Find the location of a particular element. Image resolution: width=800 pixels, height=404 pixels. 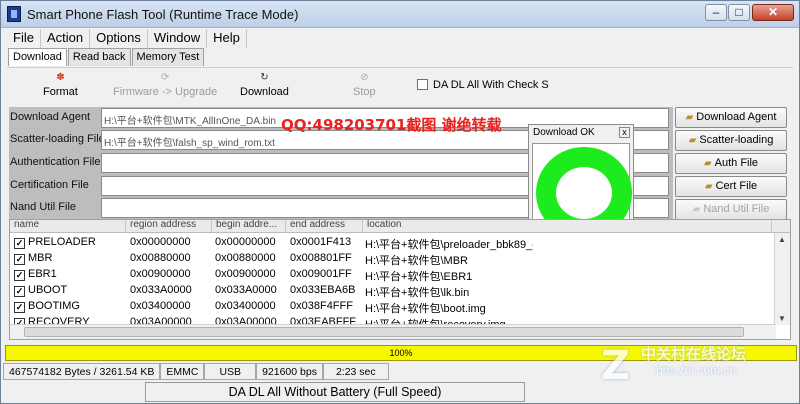

status-bytes: 467574182 Bytes / 3261.54 KB is located at coordinates (82, 371).